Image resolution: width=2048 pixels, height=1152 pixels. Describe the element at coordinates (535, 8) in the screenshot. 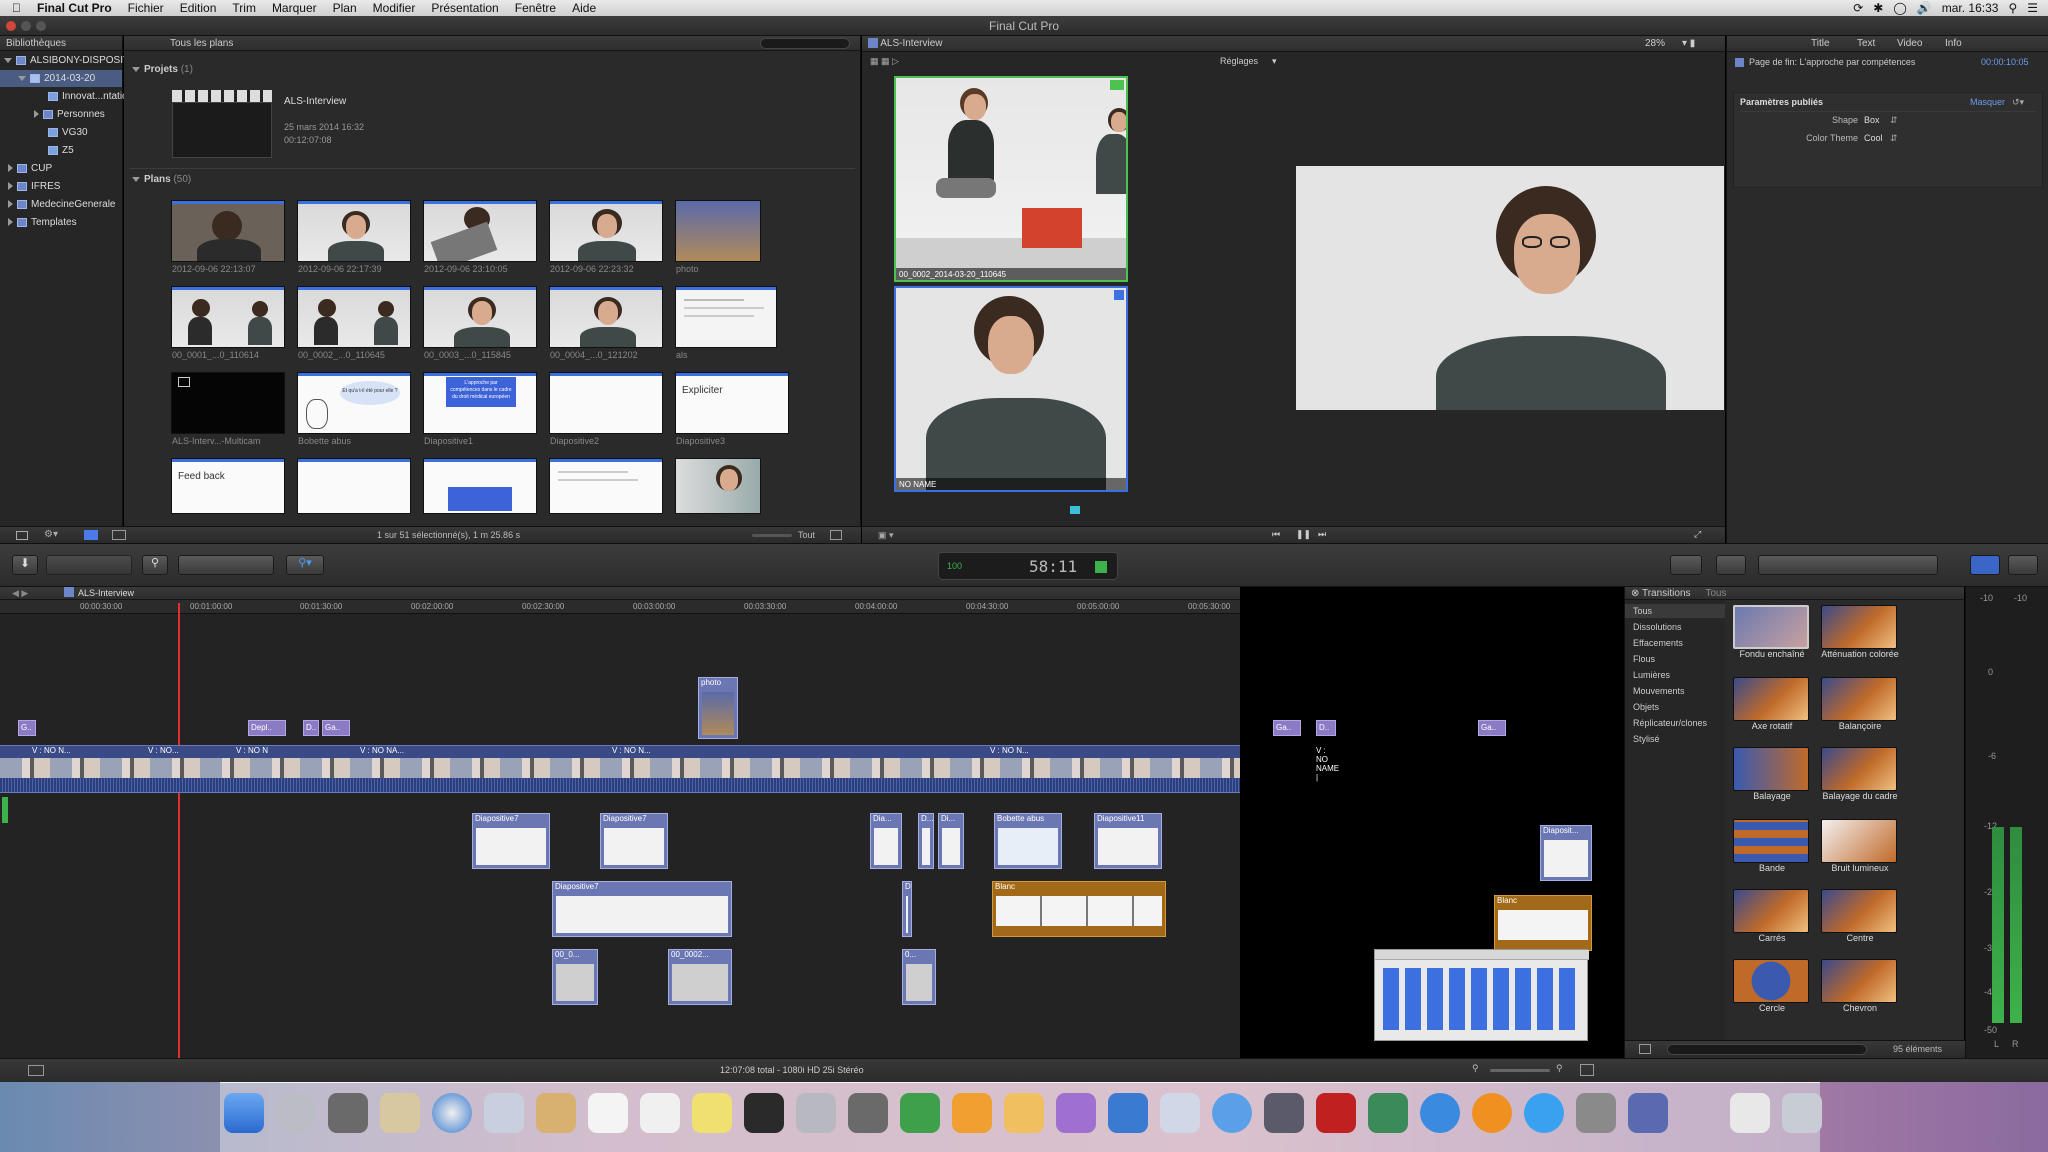

I see `menu-fenetre: Fenêtre` at that location.